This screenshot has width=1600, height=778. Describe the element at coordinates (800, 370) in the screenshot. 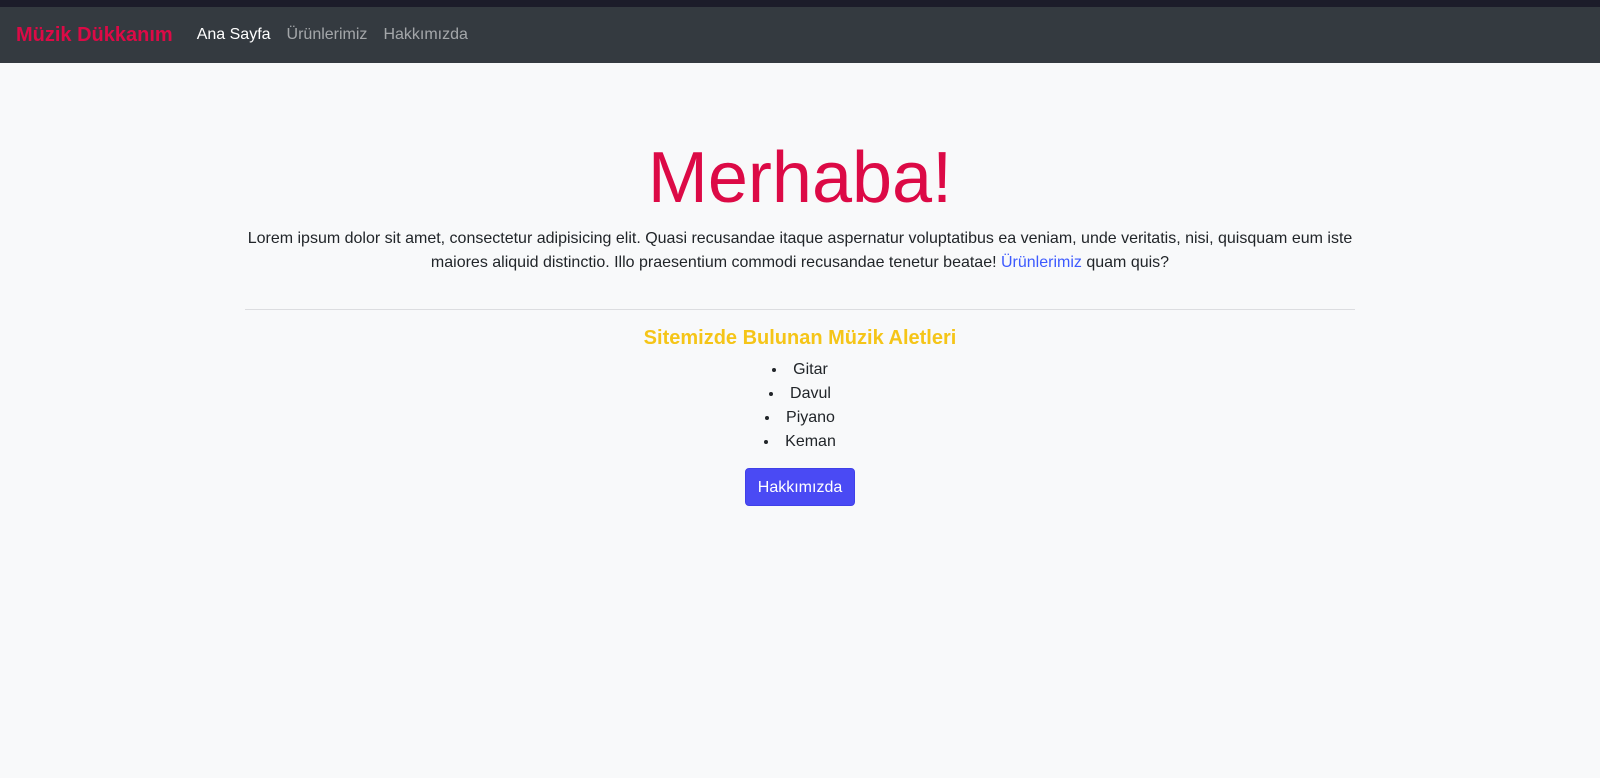

I see `list-item: Gitar` at that location.